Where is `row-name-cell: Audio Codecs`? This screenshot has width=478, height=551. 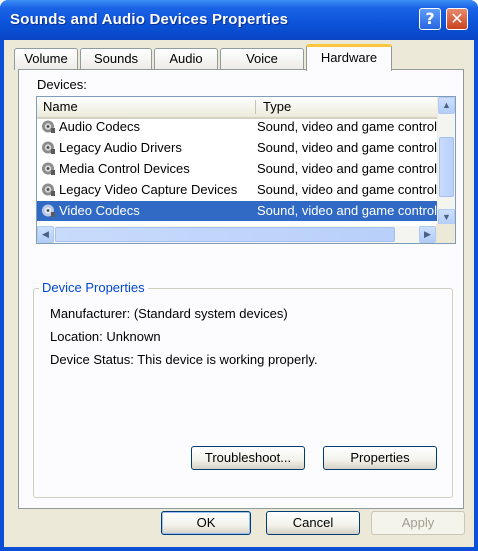 row-name-cell: Audio Codecs is located at coordinates (148, 127).